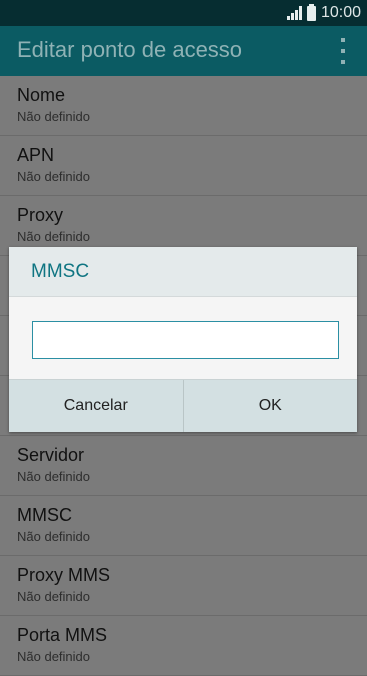  Describe the element at coordinates (183, 106) in the screenshot. I see `list-item-nome: Nome Não definido` at that location.